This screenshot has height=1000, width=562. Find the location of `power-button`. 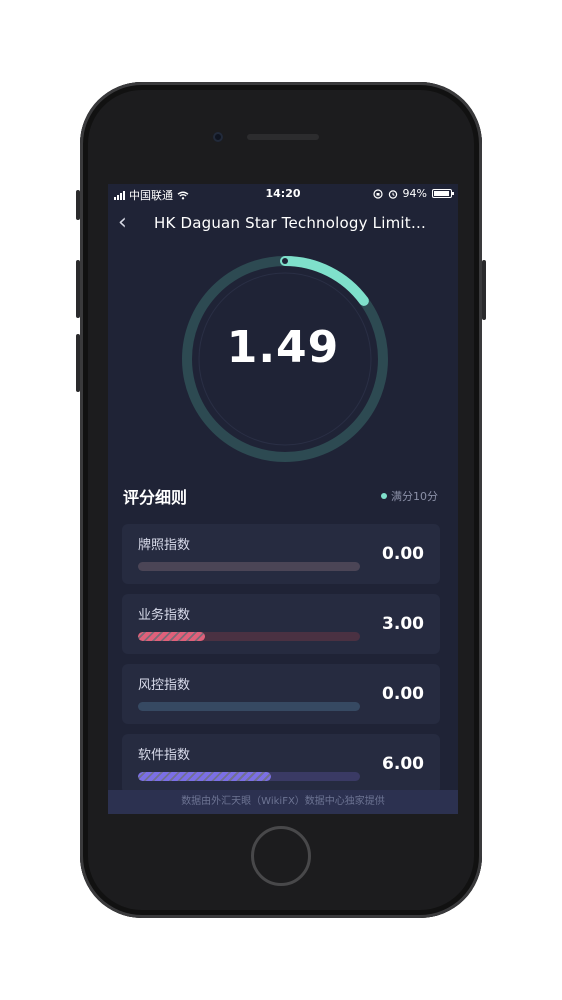

power-button is located at coordinates (484, 290).